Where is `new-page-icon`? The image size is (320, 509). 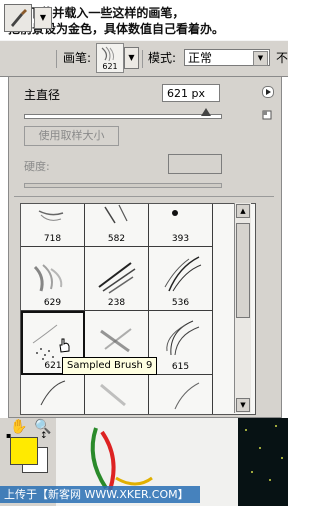
new-page-icon is located at coordinates (267, 115).